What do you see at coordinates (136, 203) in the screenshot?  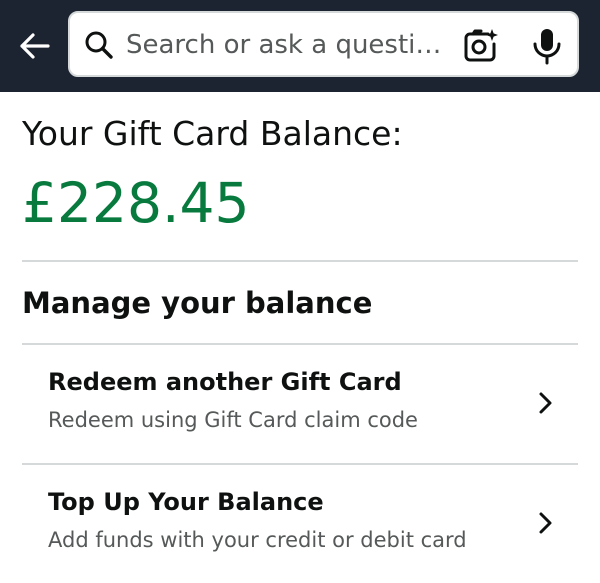 I see `balance-amount: £228.45` at bounding box center [136, 203].